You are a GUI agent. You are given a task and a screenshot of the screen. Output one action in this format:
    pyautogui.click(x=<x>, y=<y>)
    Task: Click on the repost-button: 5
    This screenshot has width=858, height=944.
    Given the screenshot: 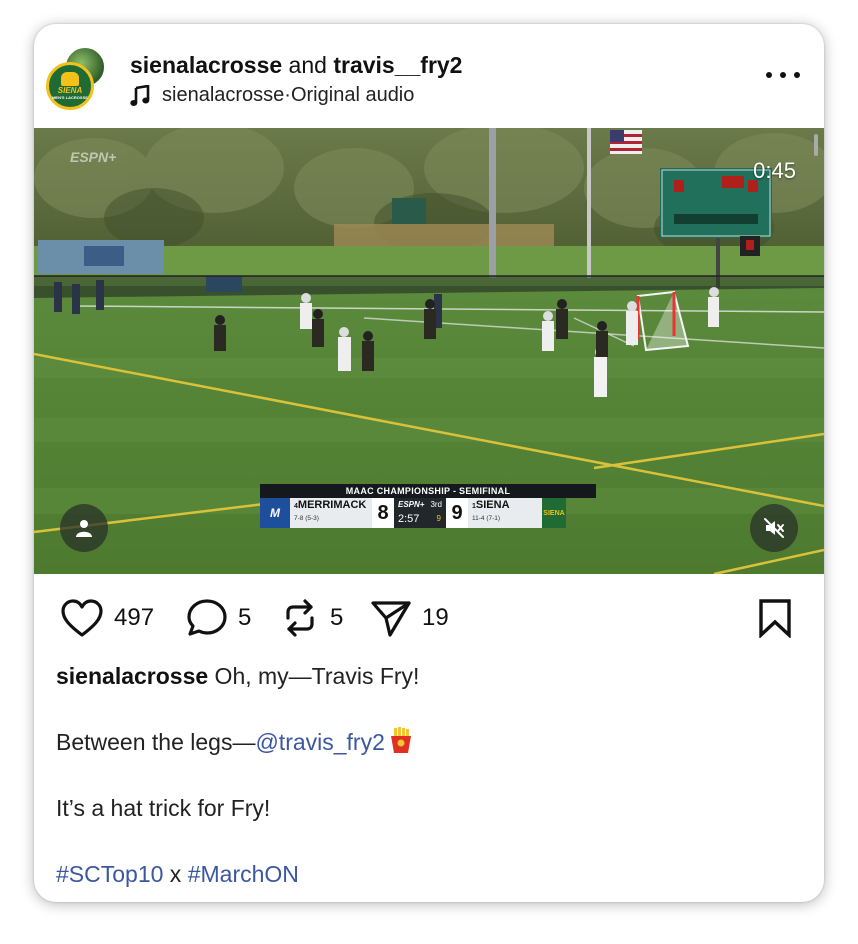 What is the action you would take?
    pyautogui.click(x=311, y=618)
    